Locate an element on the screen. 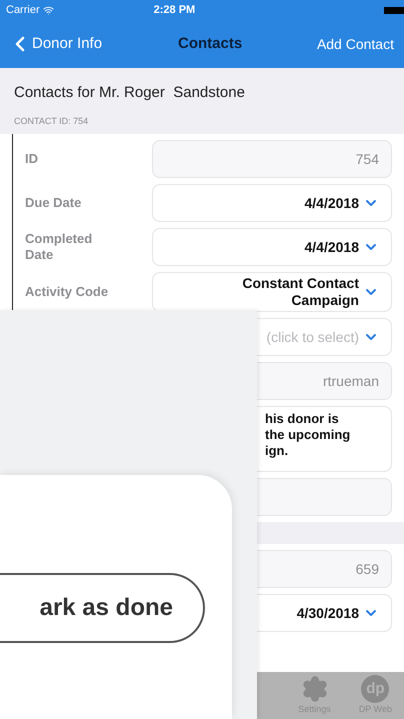  notes-text: his donor is the upcoming ign. is located at coordinates (308, 435).